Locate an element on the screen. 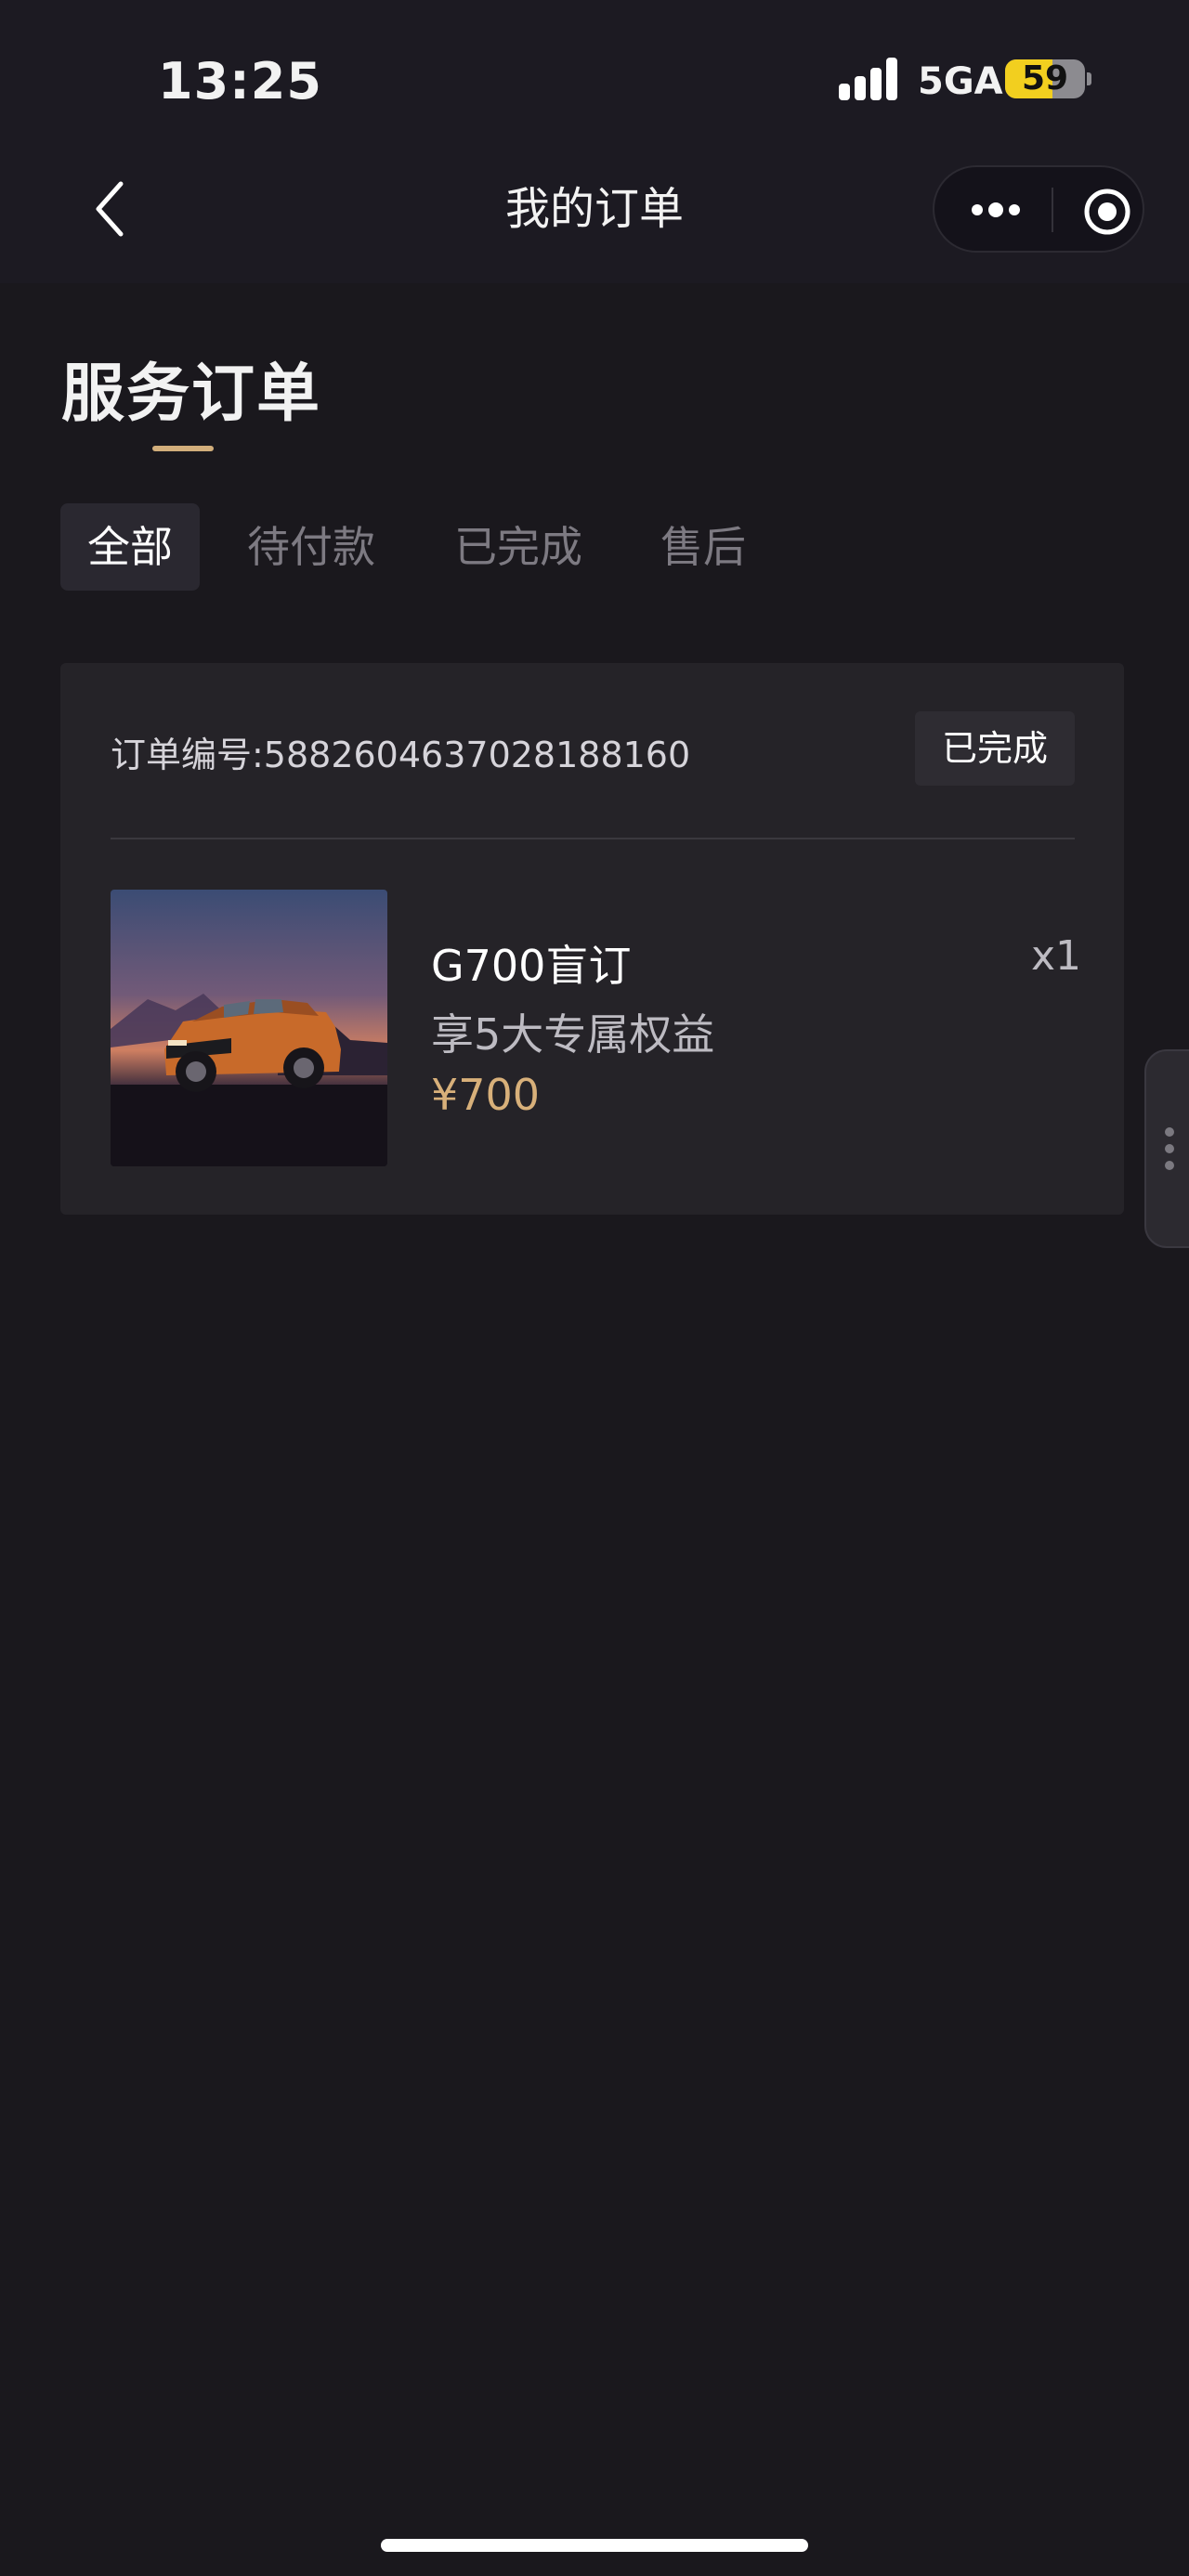  battery-icon: 59 is located at coordinates (1045, 78).